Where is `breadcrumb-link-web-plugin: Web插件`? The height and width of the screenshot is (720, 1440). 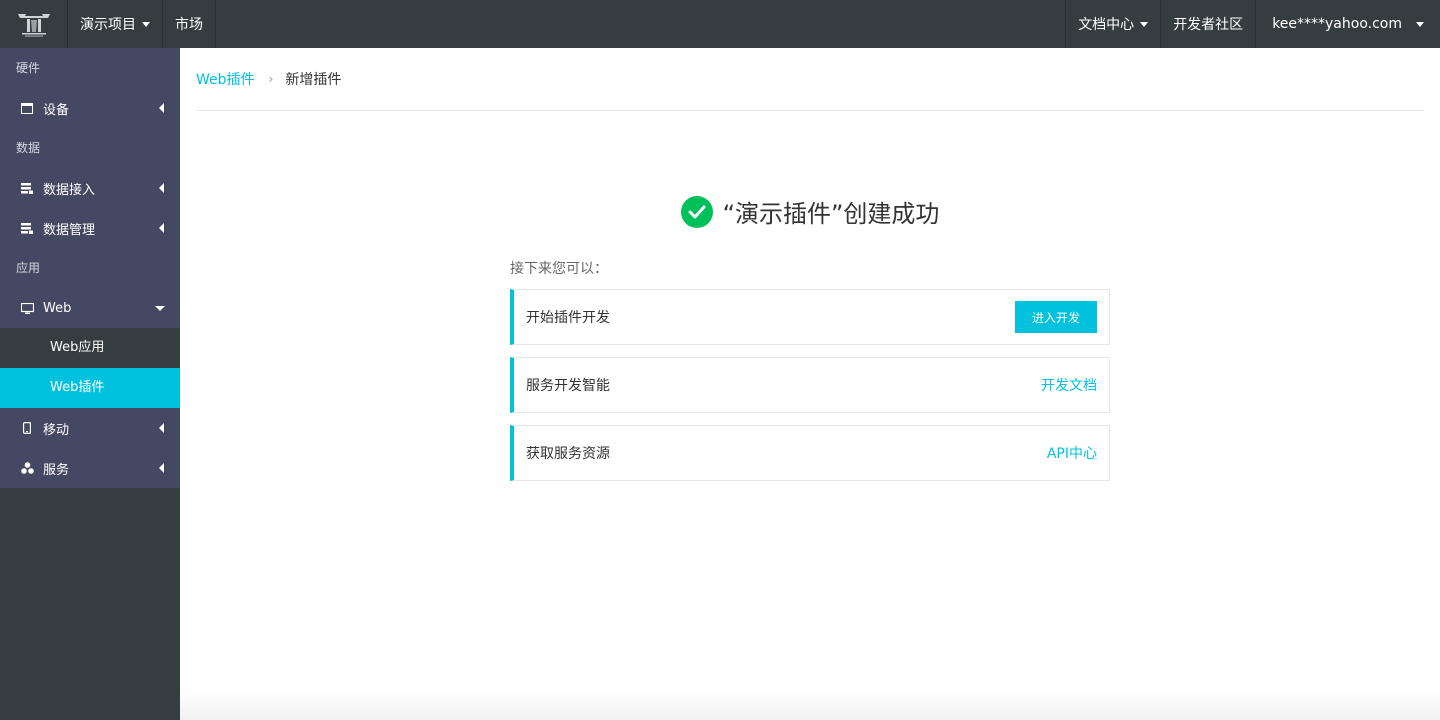 breadcrumb-link-web-plugin: Web插件 is located at coordinates (225, 79).